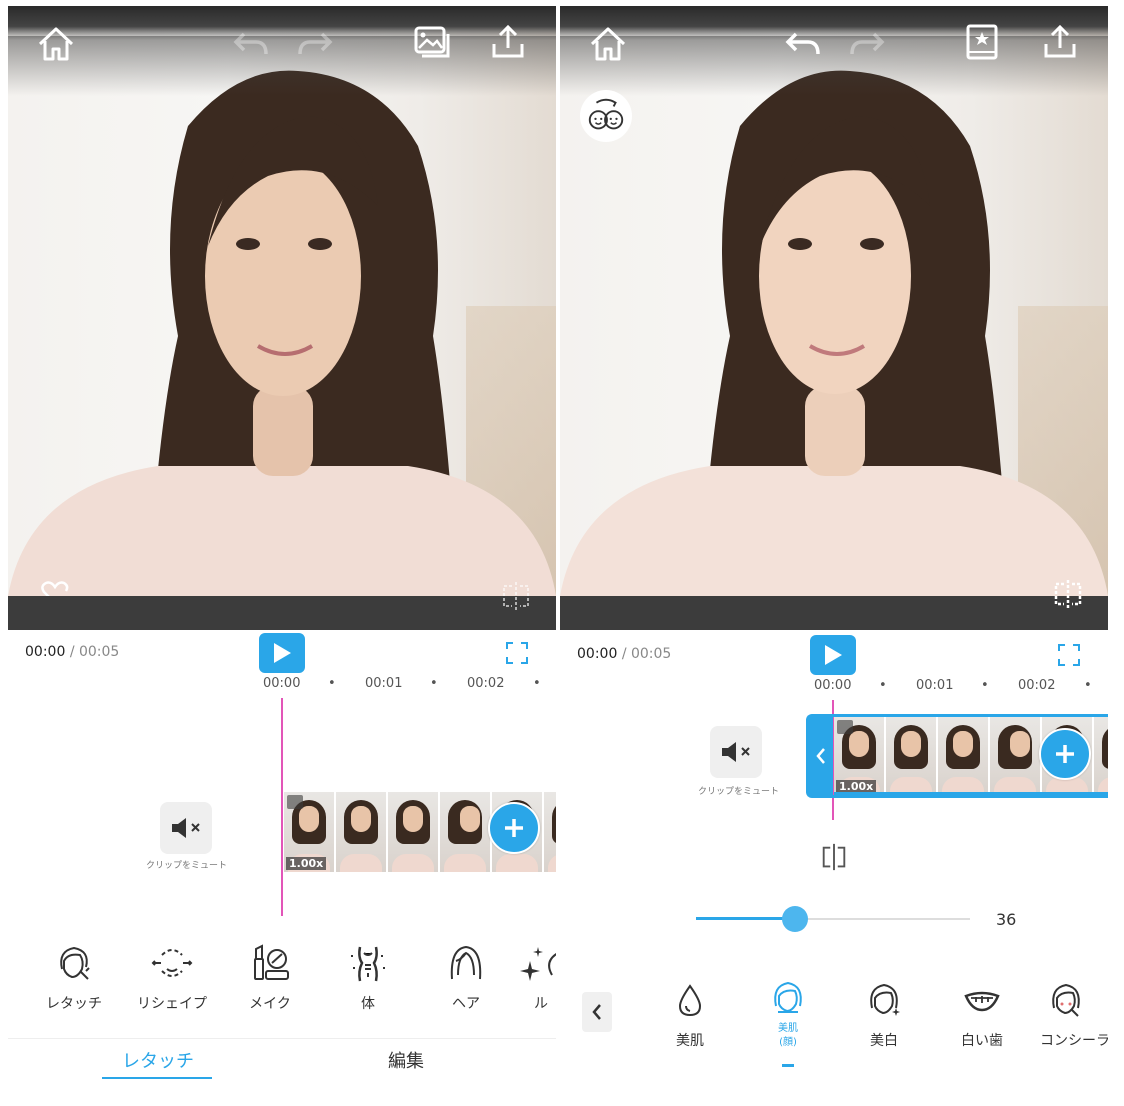 The height and width of the screenshot is (1106, 1124). I want to click on favorites-book-button, so click(982, 42).